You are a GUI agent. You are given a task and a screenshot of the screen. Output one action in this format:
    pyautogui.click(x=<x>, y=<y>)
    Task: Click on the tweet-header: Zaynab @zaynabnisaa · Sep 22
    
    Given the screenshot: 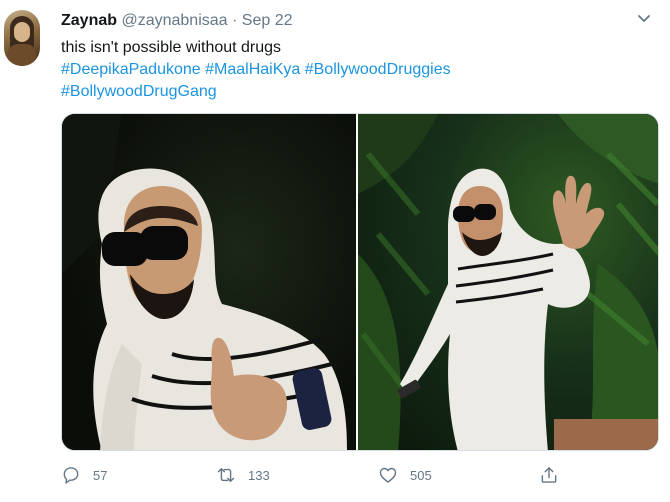 What is the action you would take?
    pyautogui.click(x=177, y=21)
    